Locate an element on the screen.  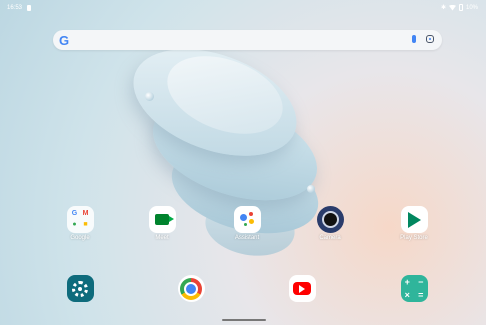
youtube-icon is located at coordinates (302, 288).